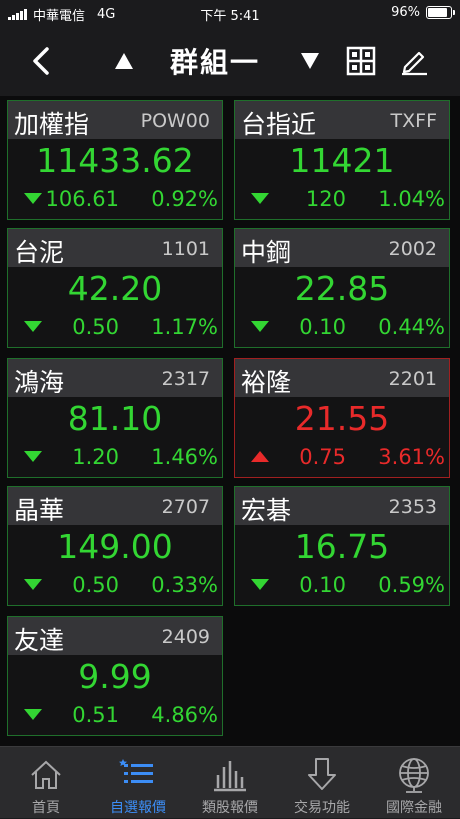 This screenshot has height=819, width=460. I want to click on change-percent: 0.92%, so click(184, 199).